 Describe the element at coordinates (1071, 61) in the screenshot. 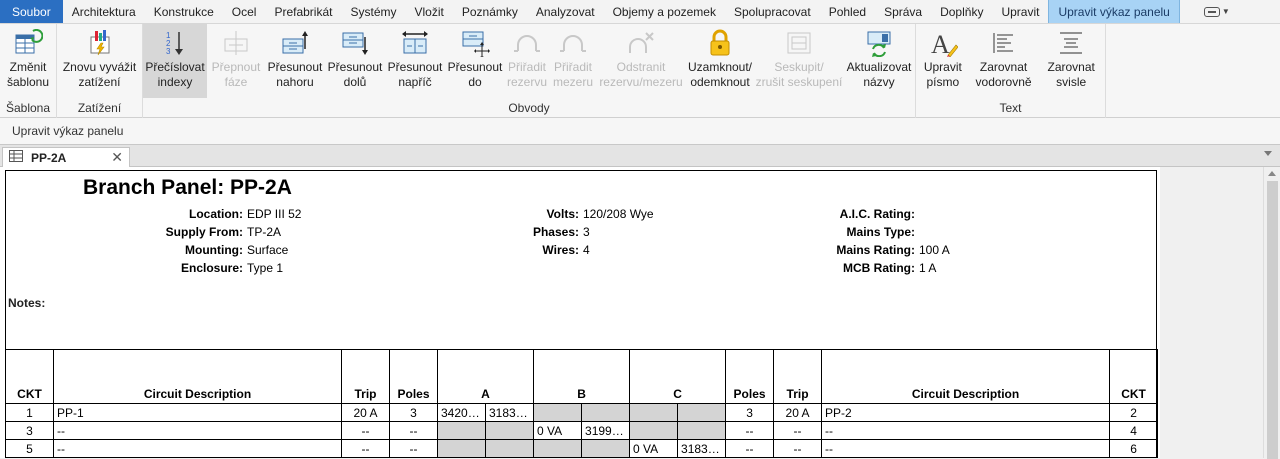

I see `zarovnat-svisle-button: Zarovnat svisle` at that location.